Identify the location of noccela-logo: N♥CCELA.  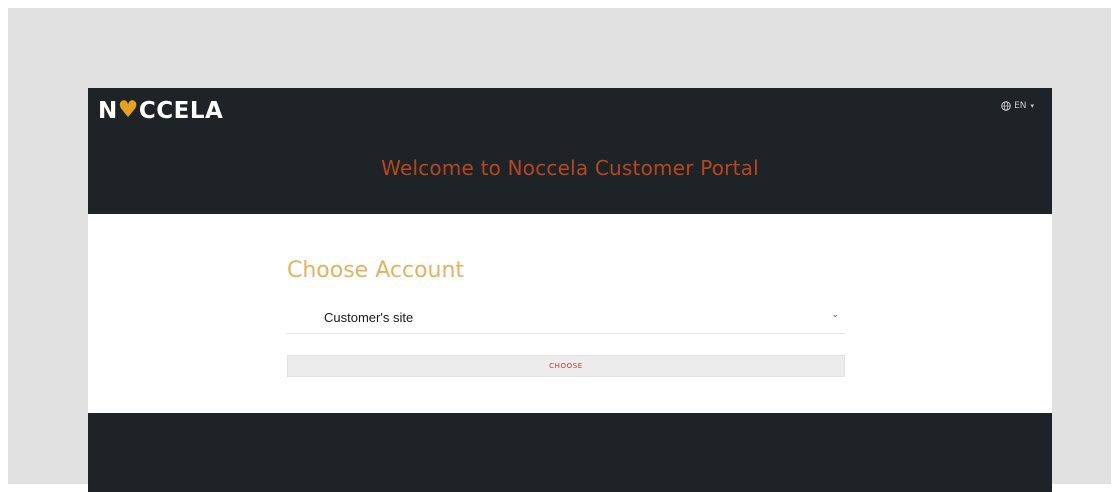
(161, 110).